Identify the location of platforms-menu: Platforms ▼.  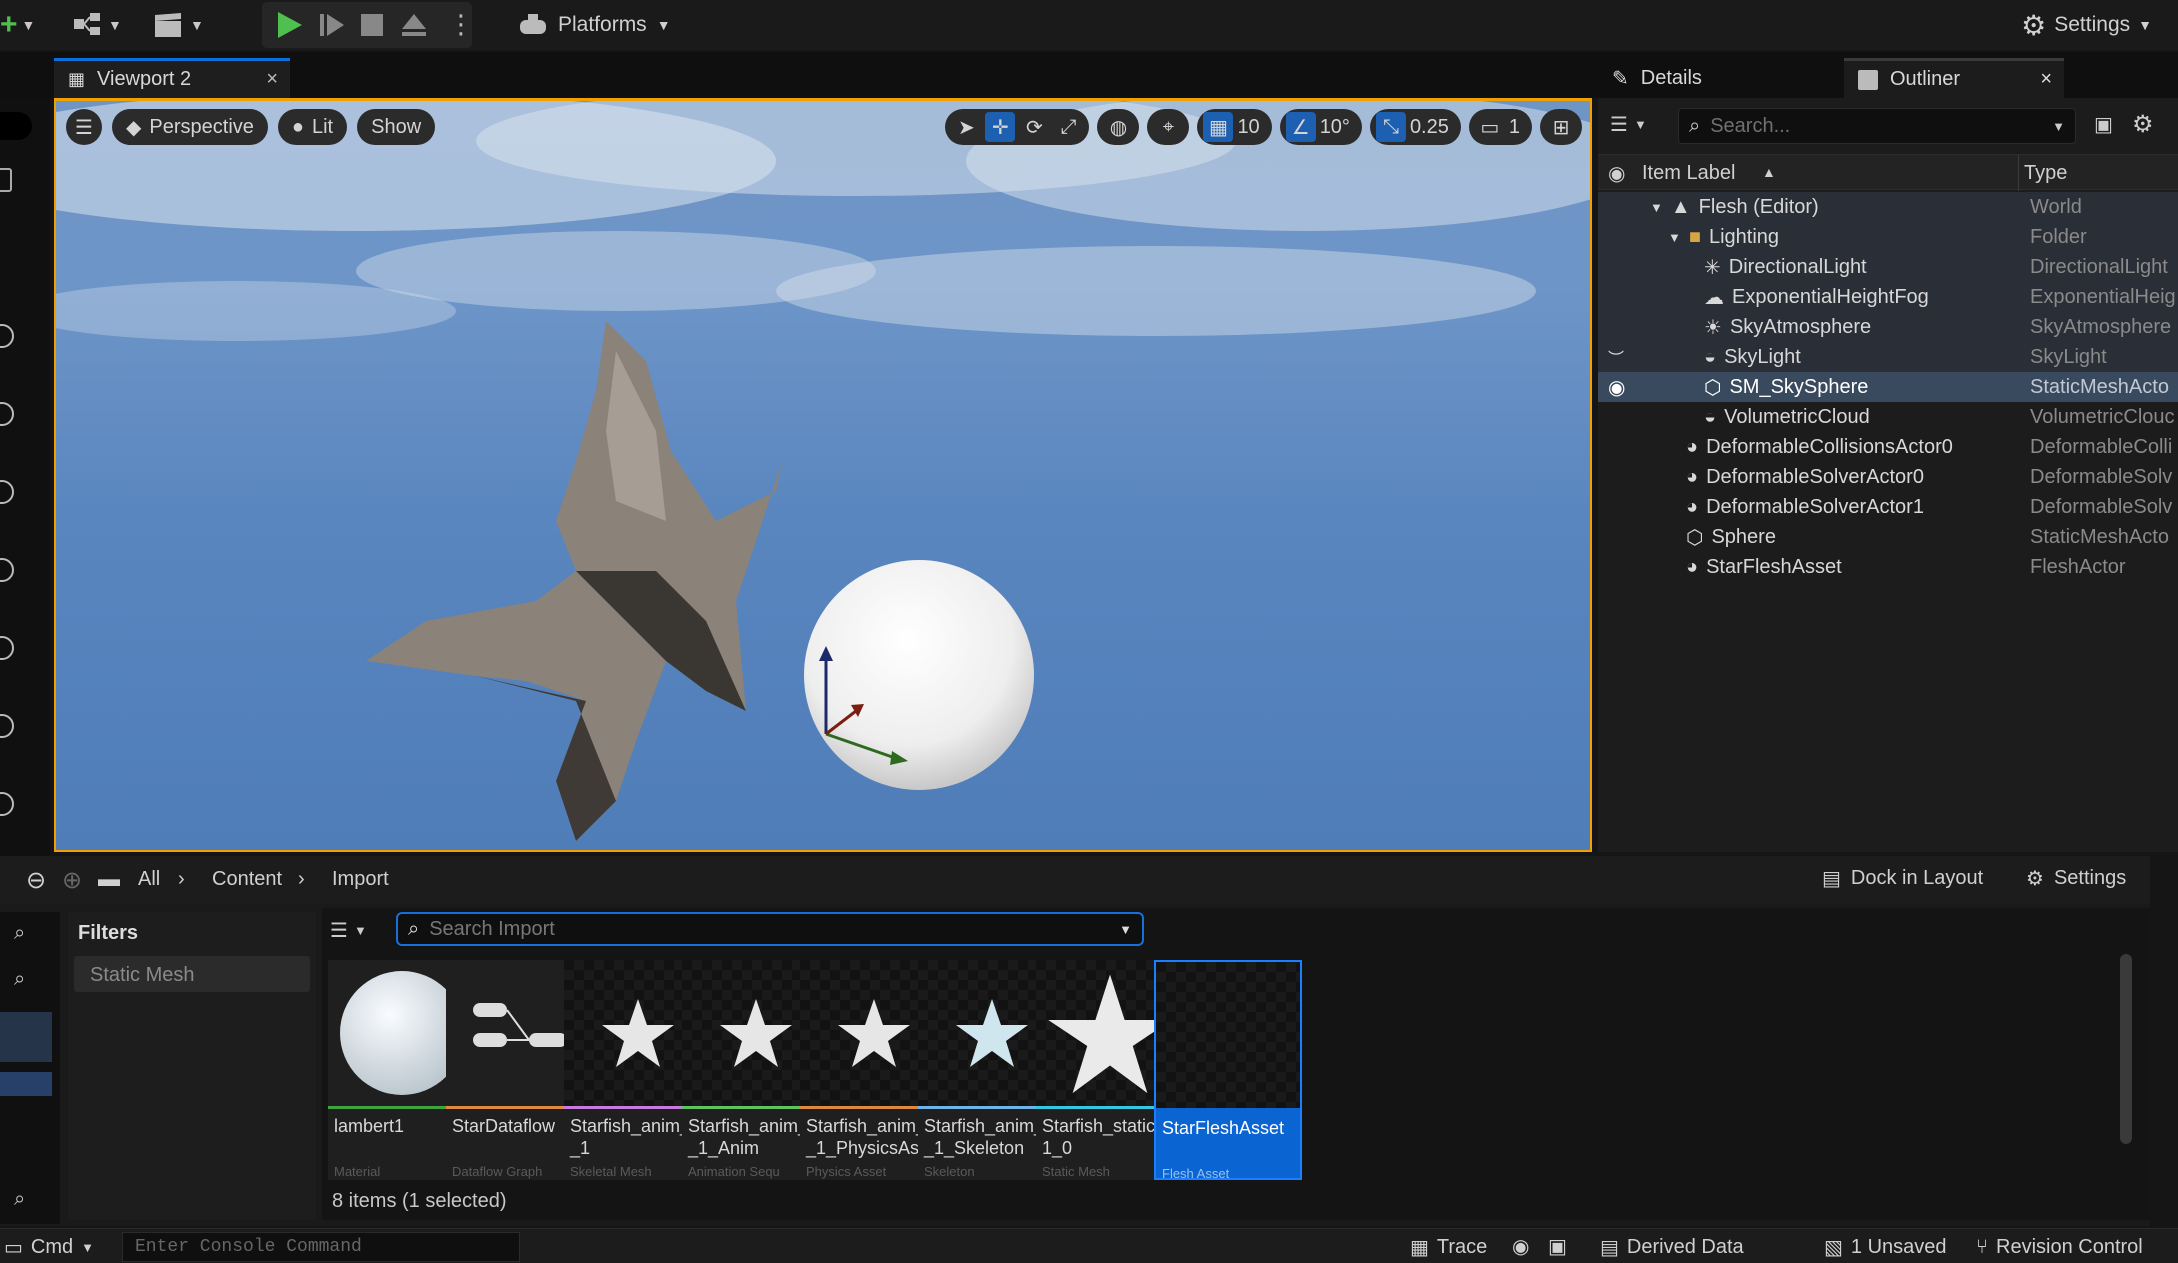
(594, 25).